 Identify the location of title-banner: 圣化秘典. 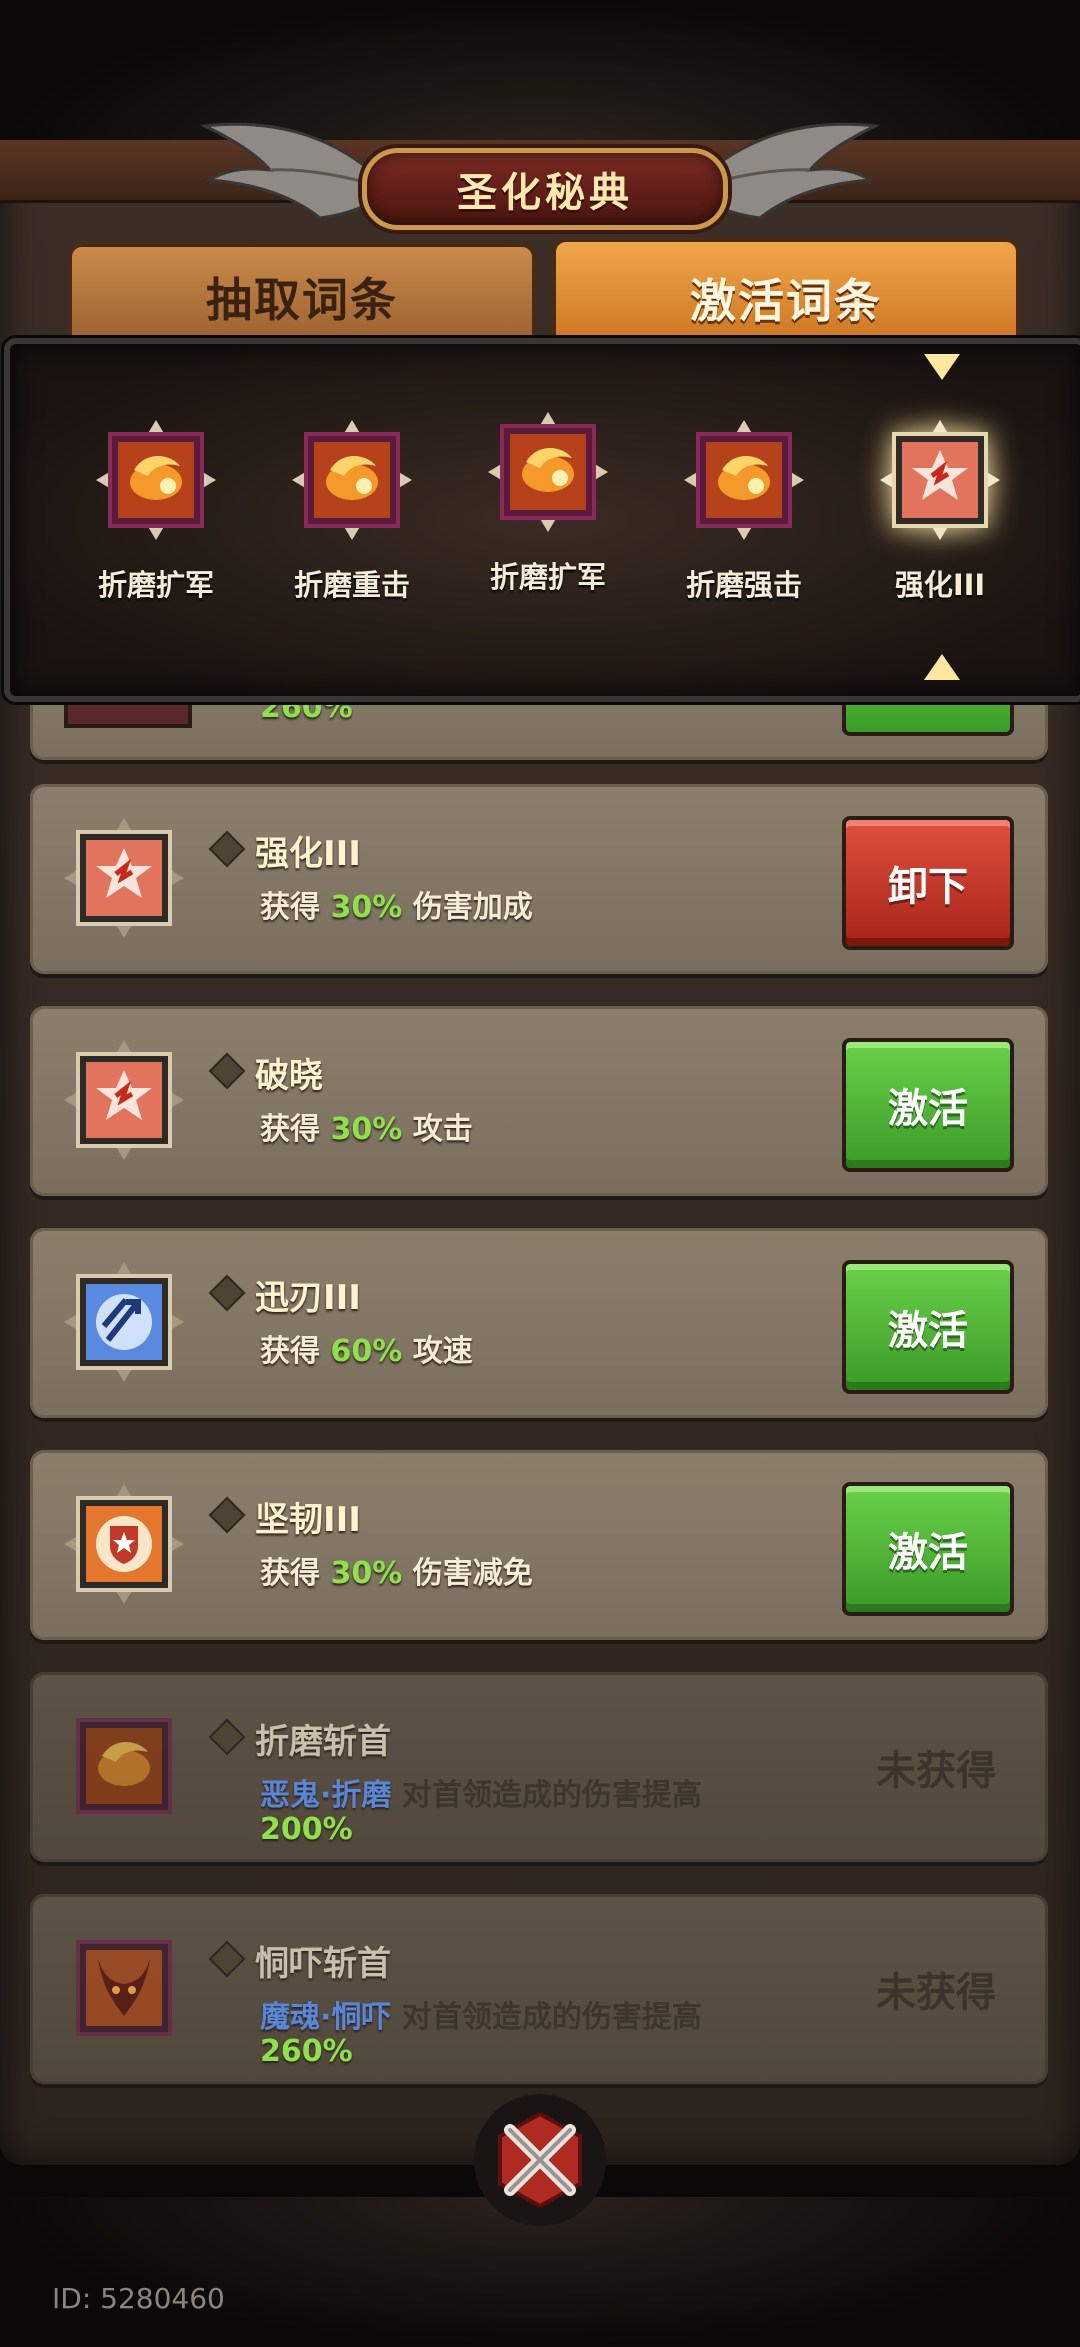
(540, 178).